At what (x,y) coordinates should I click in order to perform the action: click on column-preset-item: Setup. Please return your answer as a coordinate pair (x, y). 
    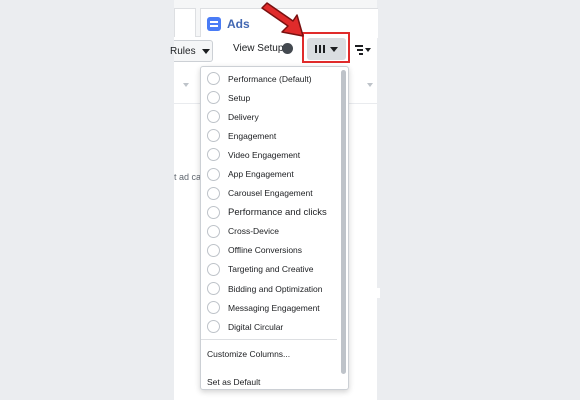
    Looking at the image, I should click on (270, 97).